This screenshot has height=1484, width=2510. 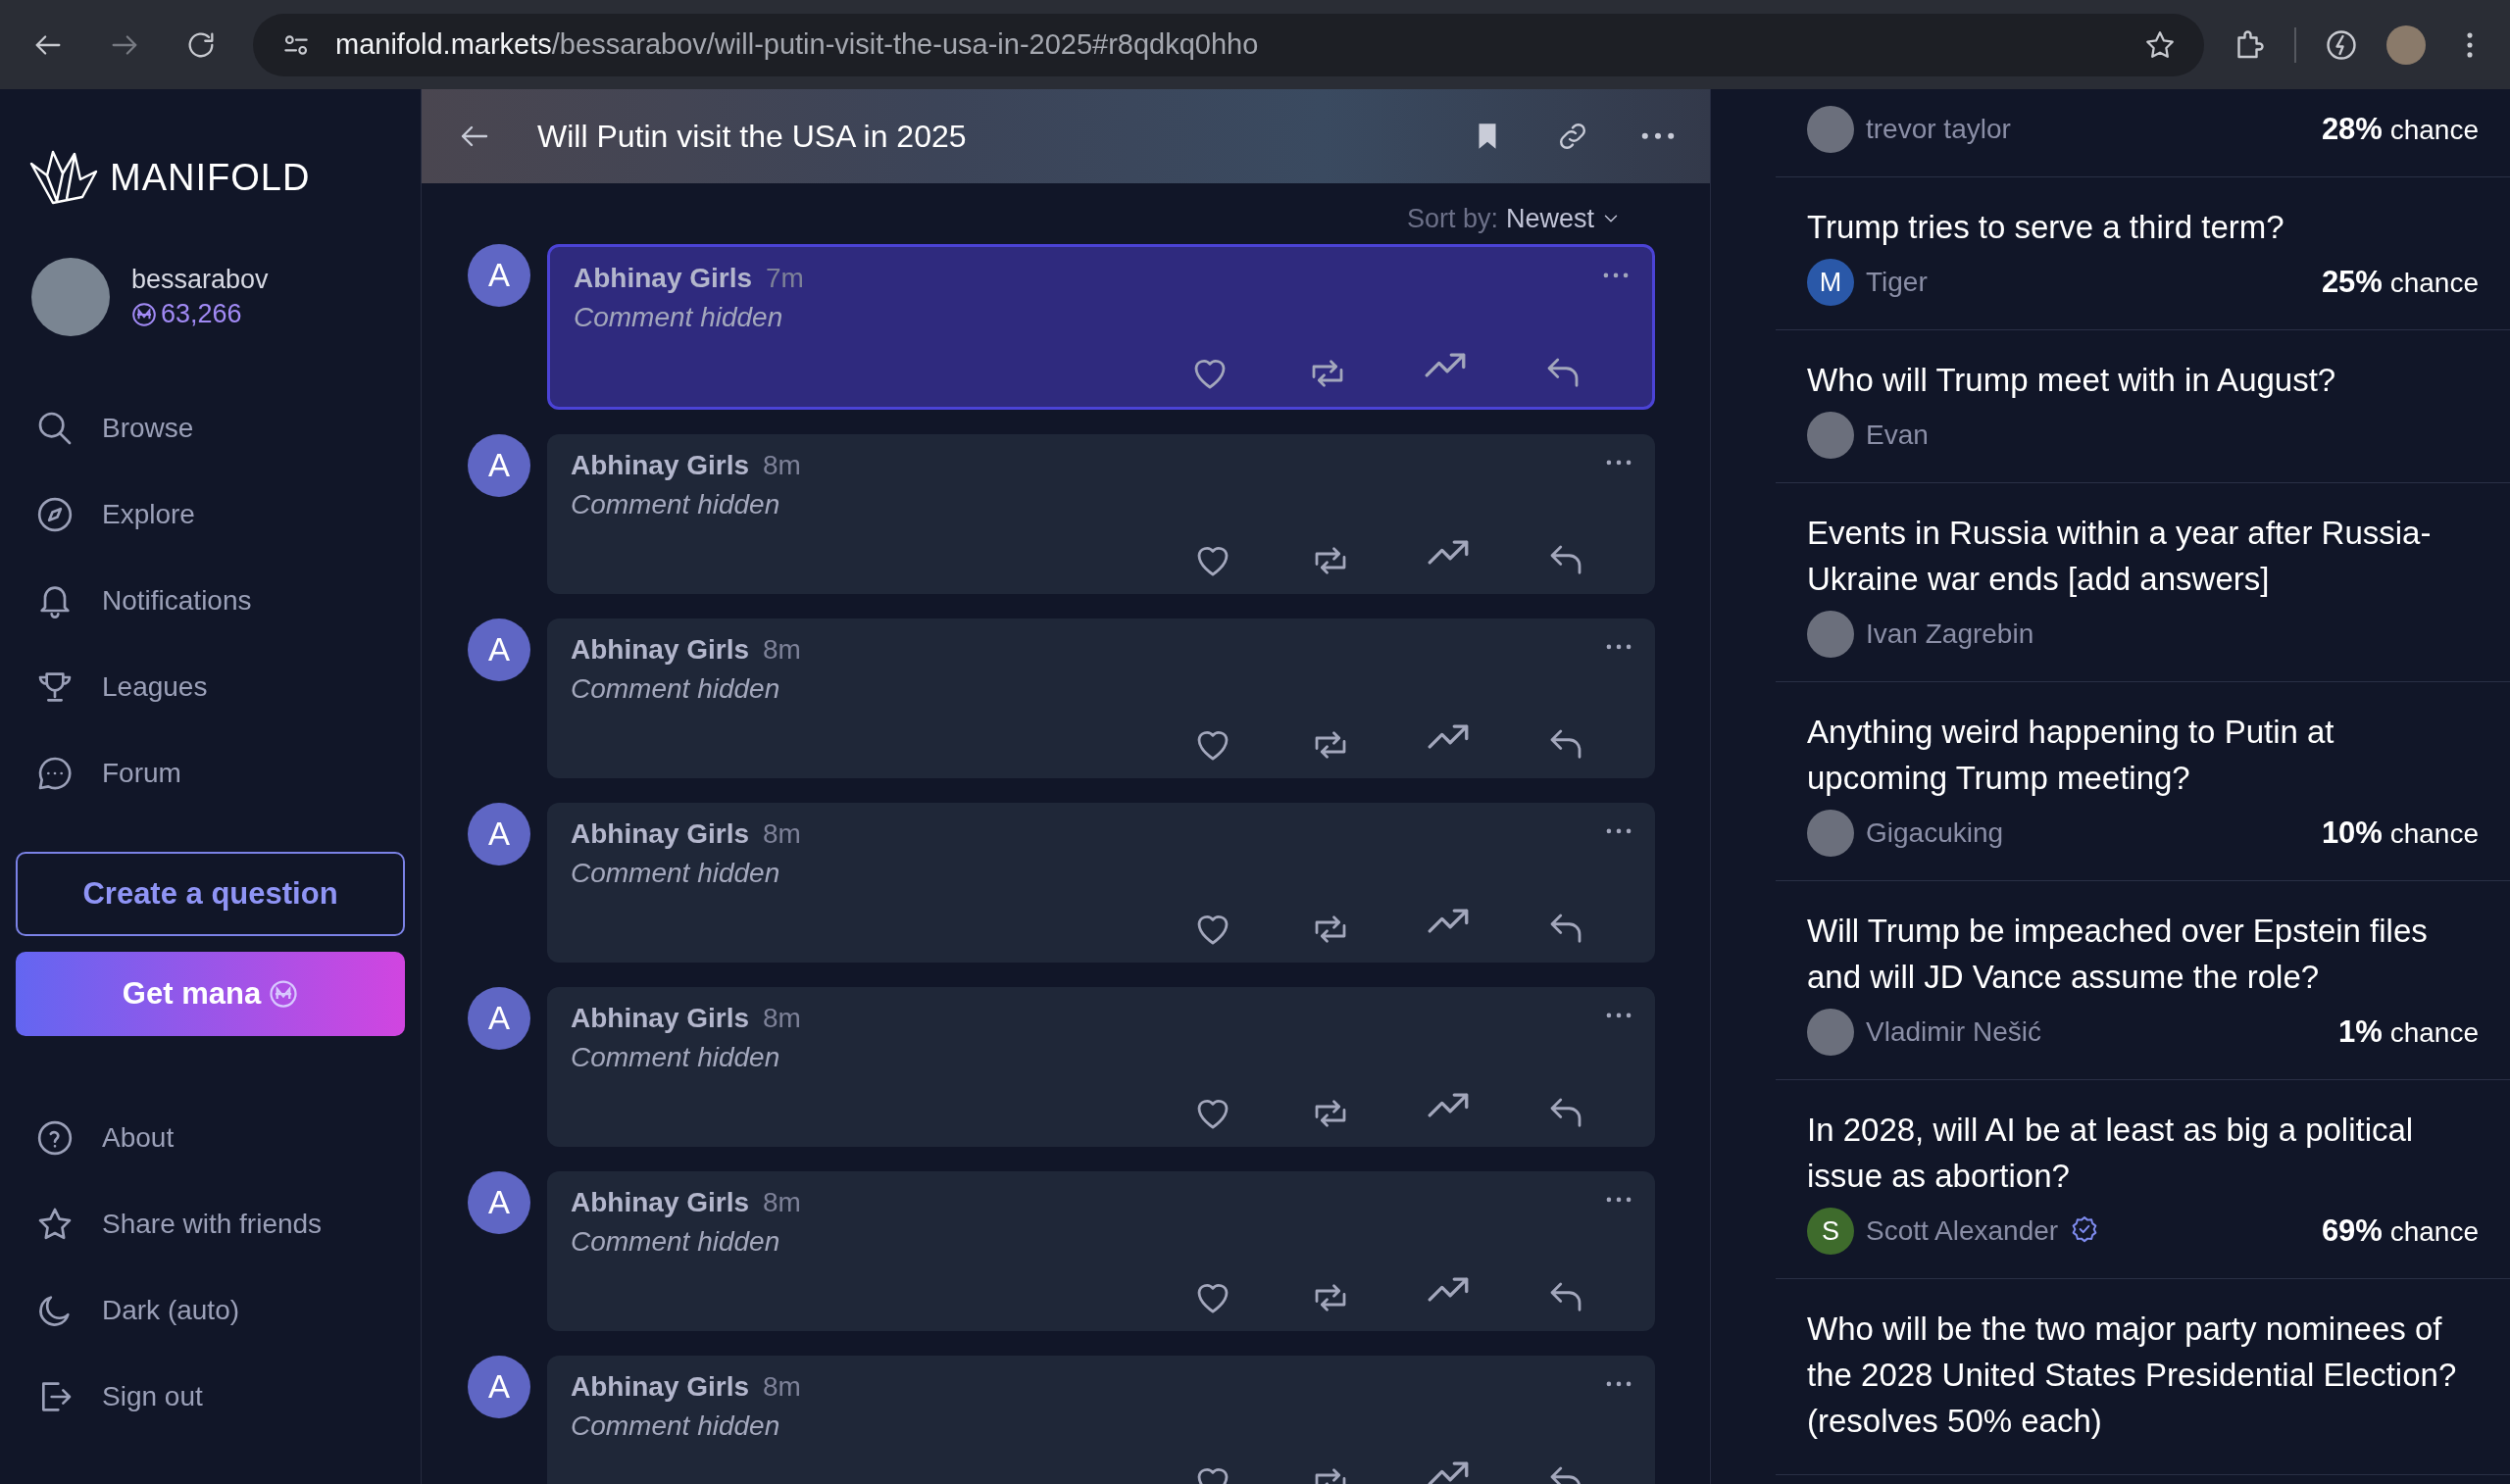 I want to click on creator-name: Evan, so click(x=1897, y=435).